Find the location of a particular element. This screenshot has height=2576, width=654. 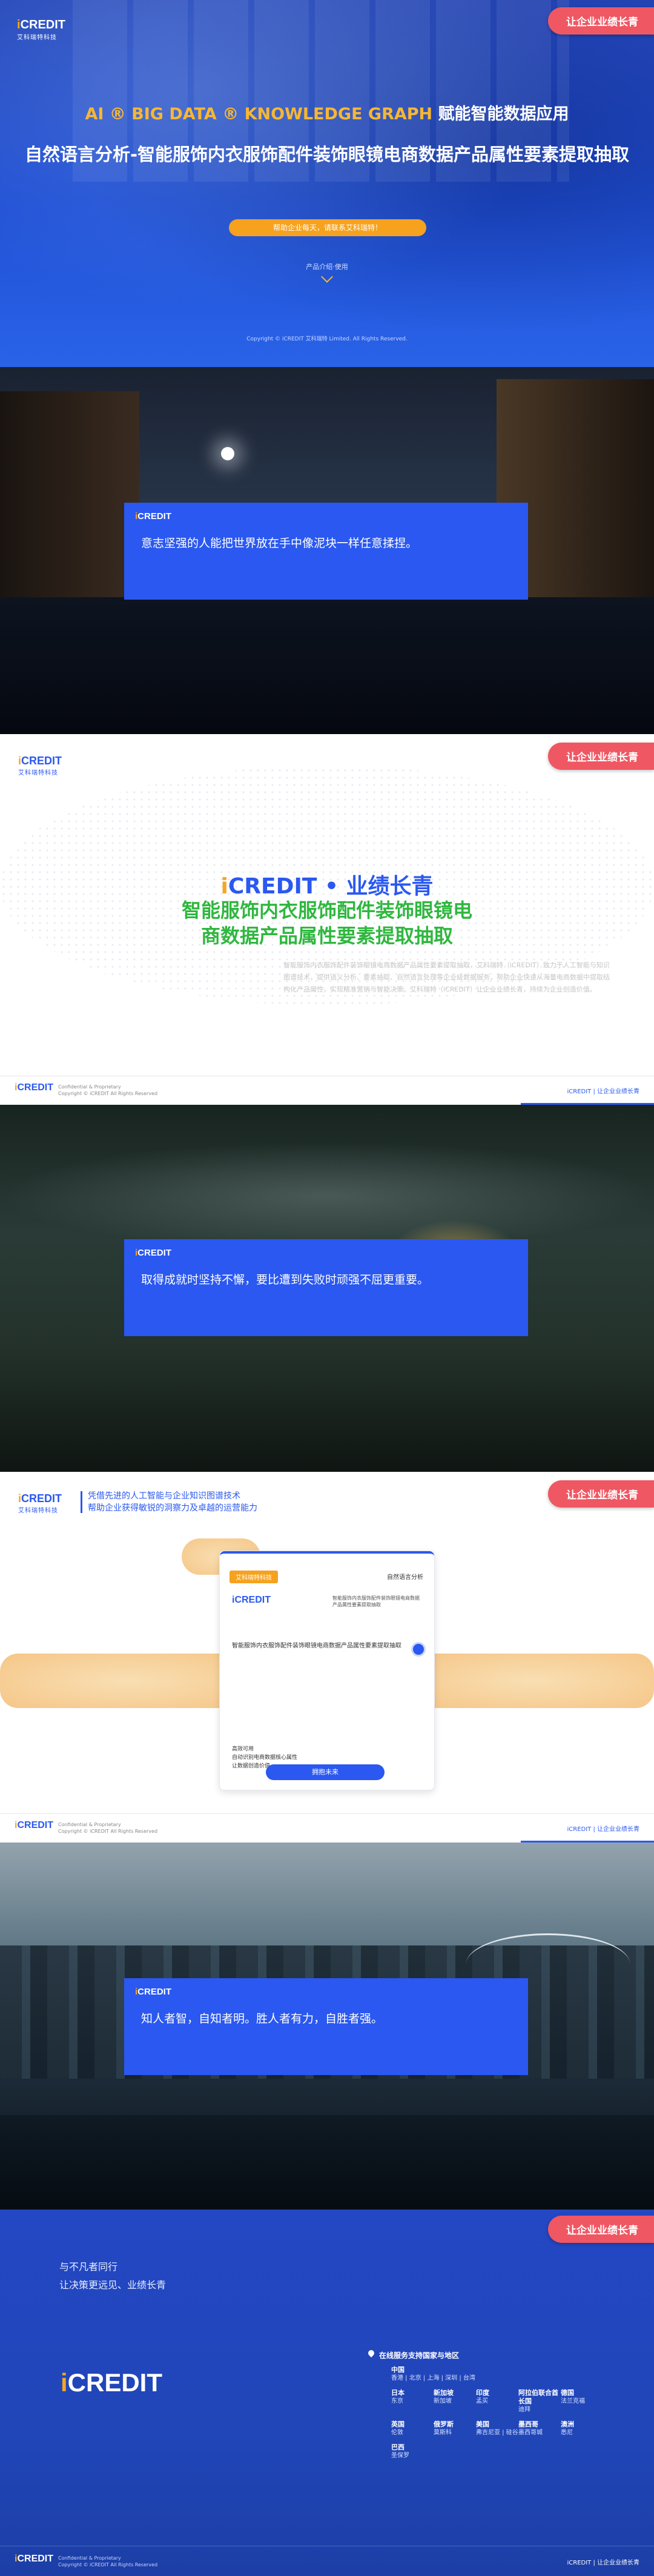

region-name: 澳洲 is located at coordinates (567, 2424).